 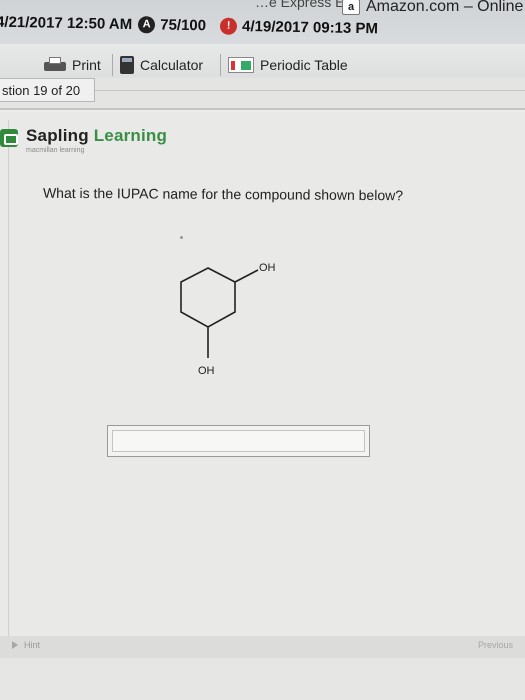 I want to click on brand-name-part2: Learning, so click(x=130, y=135).